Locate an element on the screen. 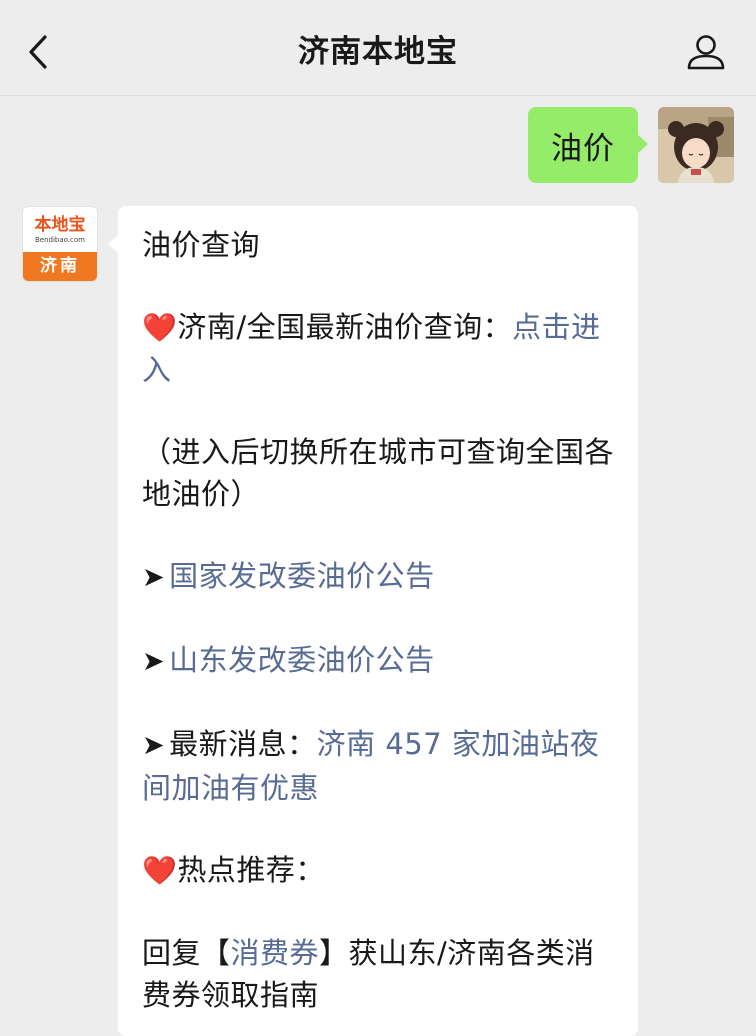  oil-price-query-line: ❤️济南/全国最新油价查询：点击进入 is located at coordinates (379, 348).